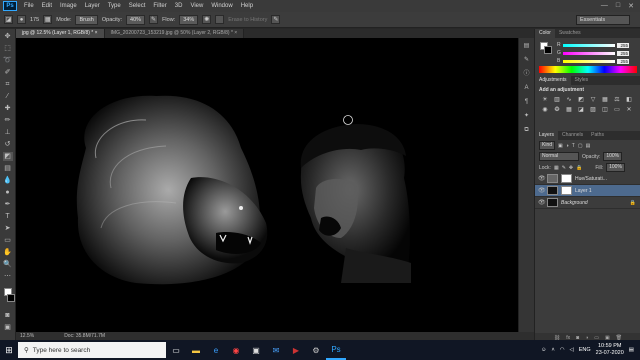 The width and height of the screenshot is (640, 360). What do you see at coordinates (589, 61) in the screenshot?
I see `blue-track` at bounding box center [589, 61].